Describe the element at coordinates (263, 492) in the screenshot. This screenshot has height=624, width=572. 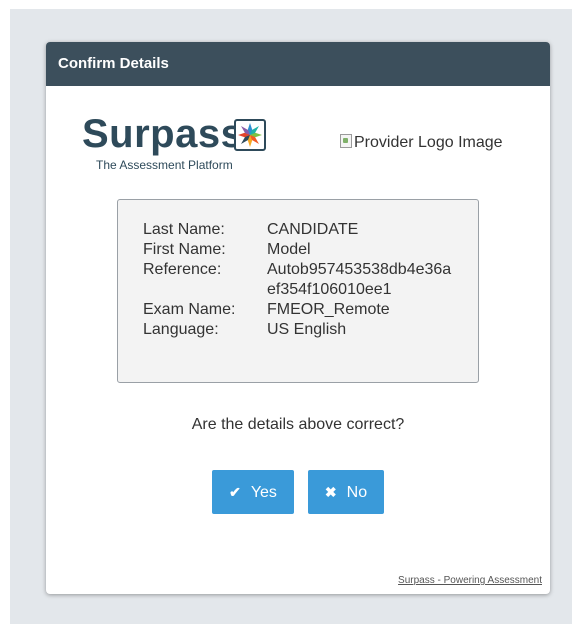
I see `yes-button-label: Yes` at that location.